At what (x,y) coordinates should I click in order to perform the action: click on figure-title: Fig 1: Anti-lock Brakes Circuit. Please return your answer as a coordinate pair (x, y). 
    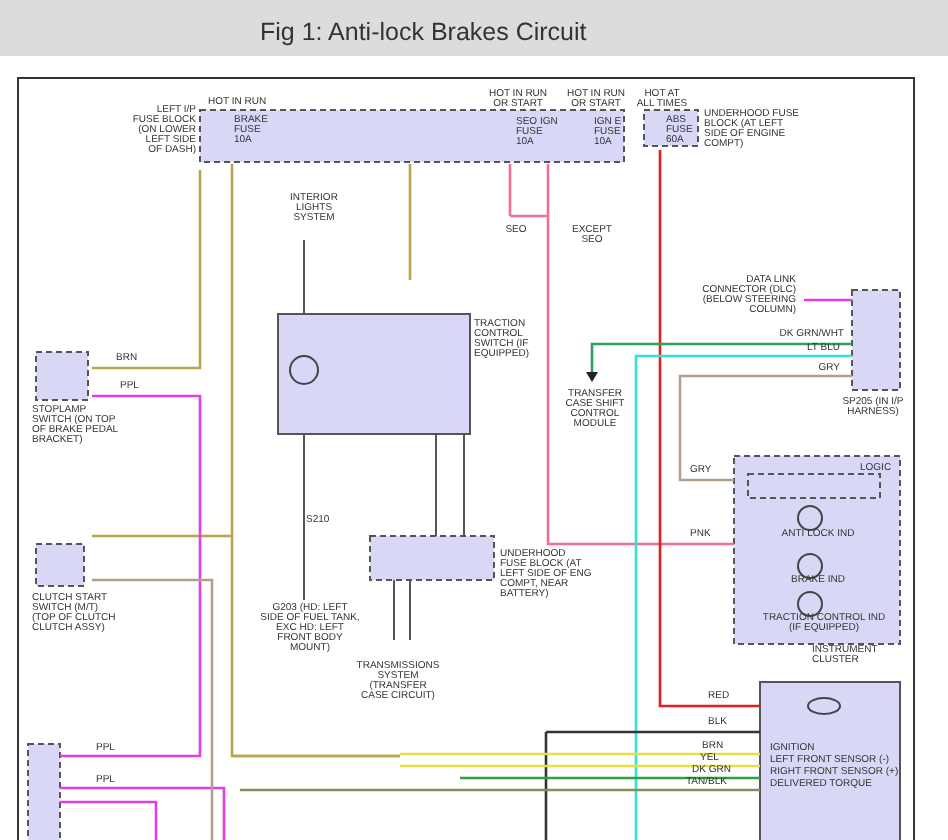
    Looking at the image, I should click on (423, 32).